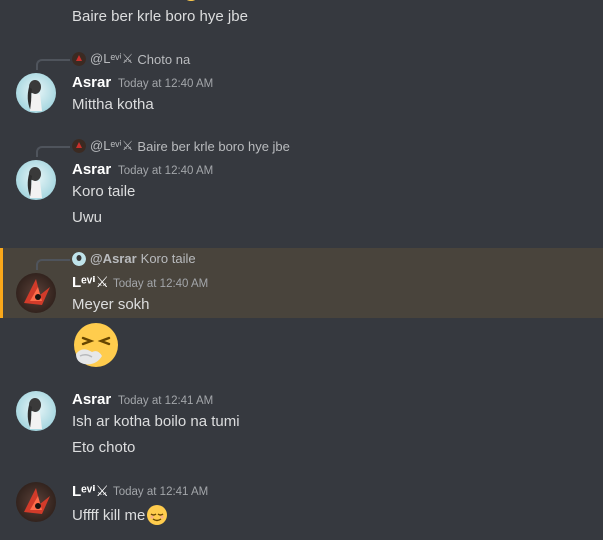 Image resolution: width=603 pixels, height=540 pixels. I want to click on message-text: Koro taile, so click(104, 191).